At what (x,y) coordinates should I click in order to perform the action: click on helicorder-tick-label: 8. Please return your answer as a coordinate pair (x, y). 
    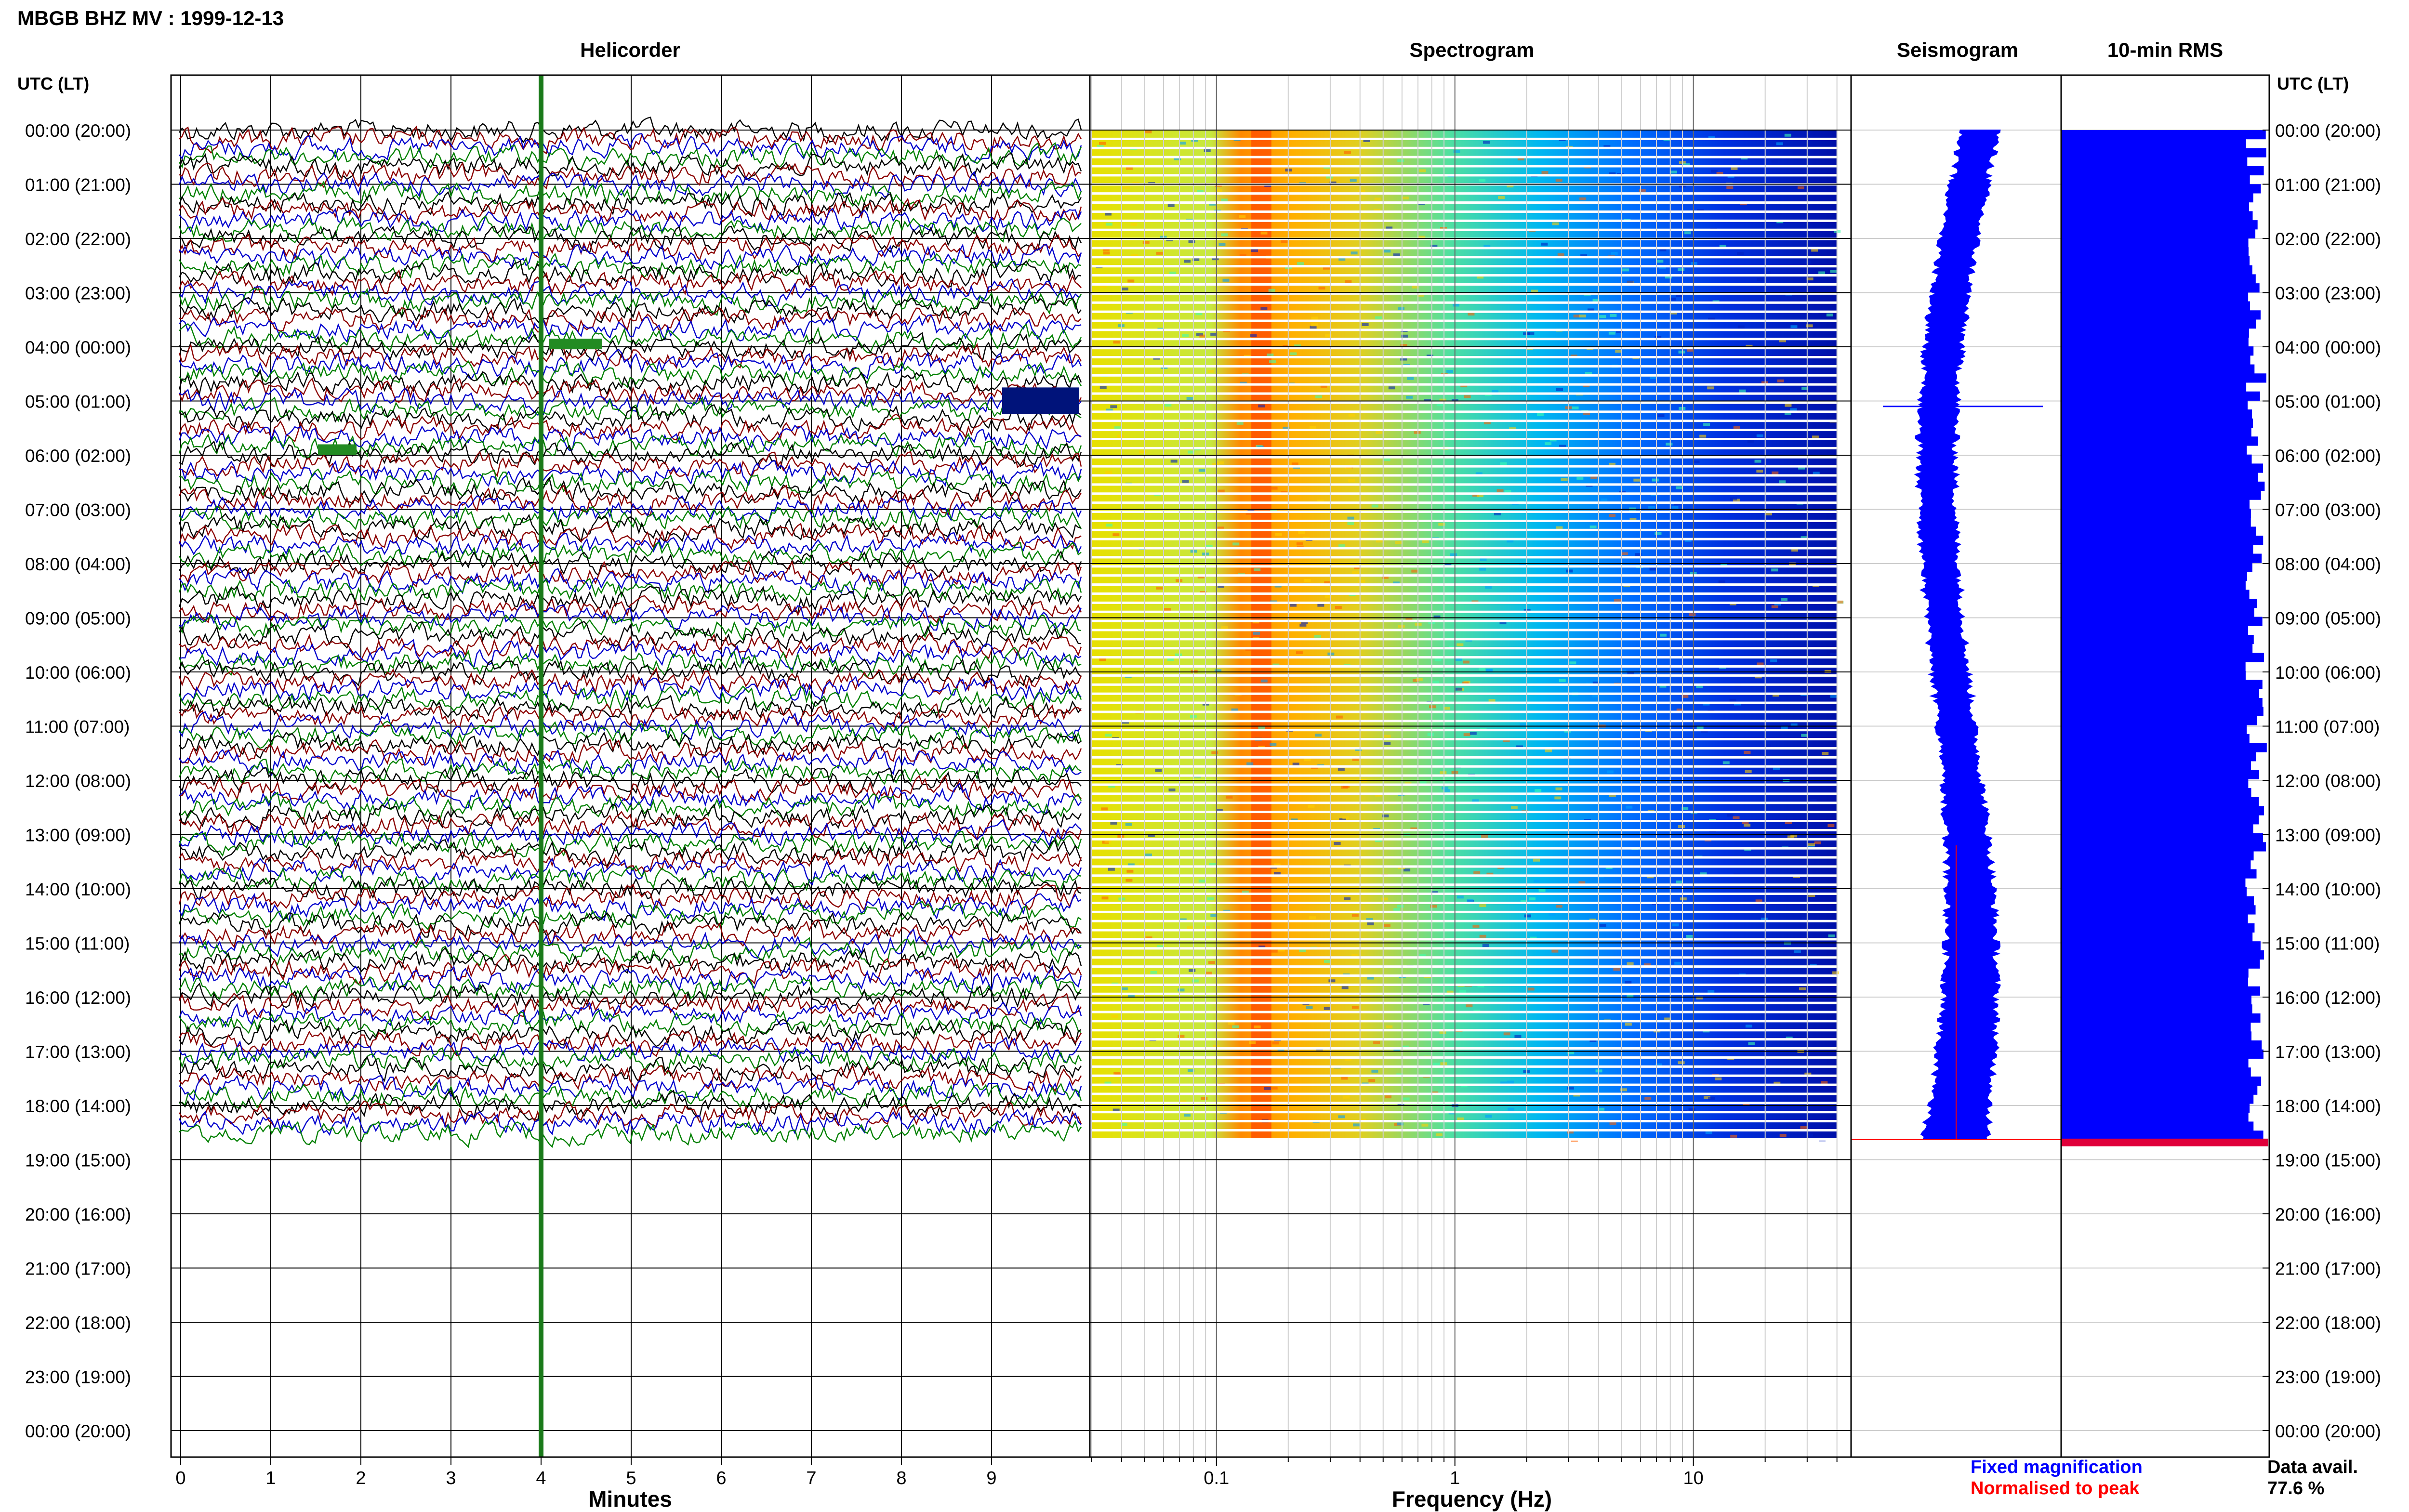
    Looking at the image, I should click on (901, 1478).